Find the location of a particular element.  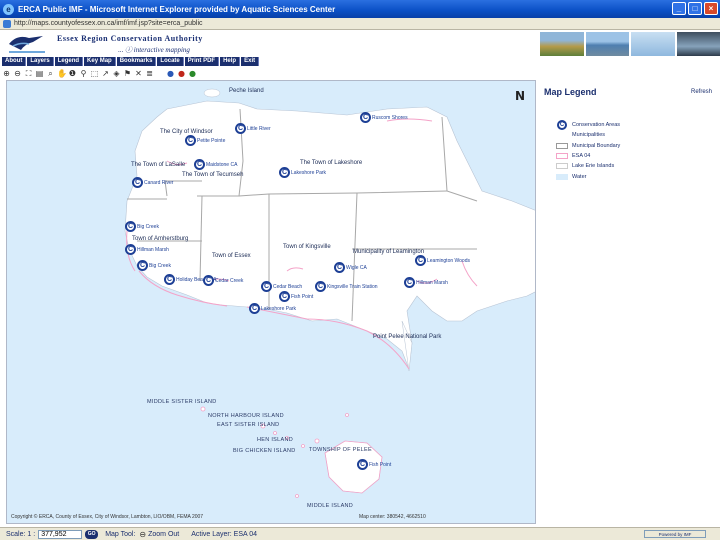

select-icon: ⬚ is located at coordinates (94, 73).